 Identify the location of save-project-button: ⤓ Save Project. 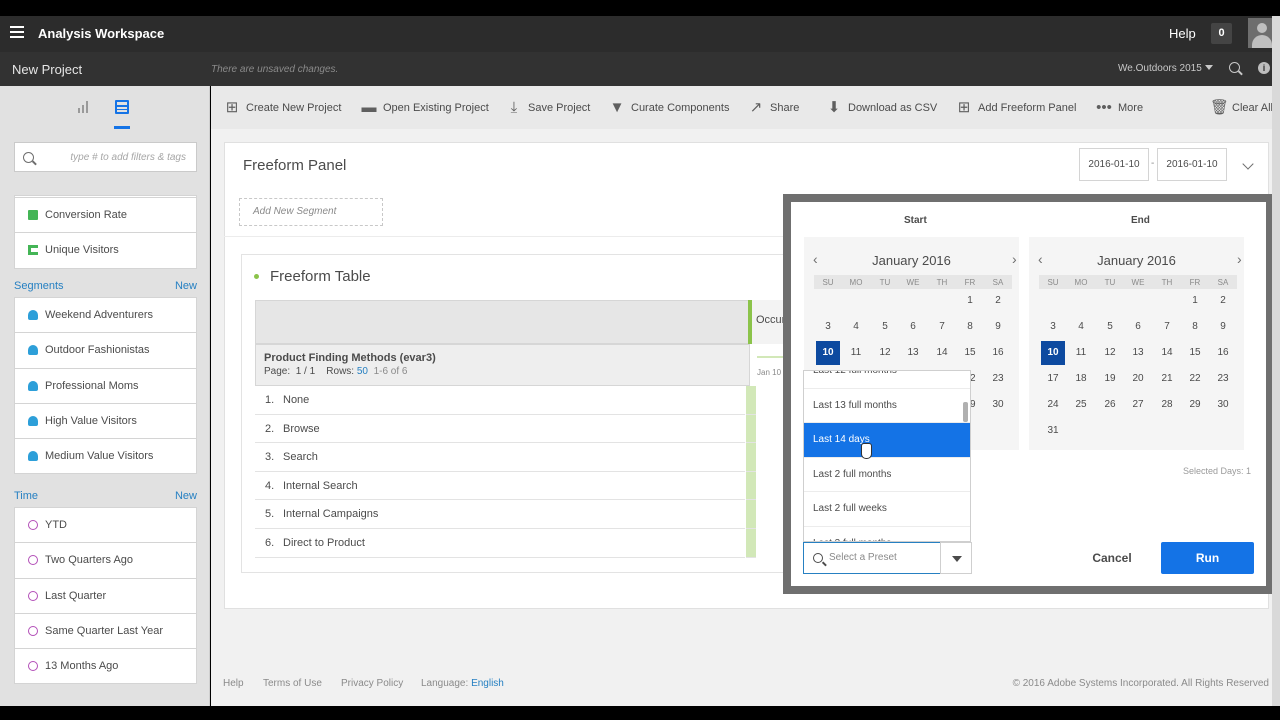
(548, 108).